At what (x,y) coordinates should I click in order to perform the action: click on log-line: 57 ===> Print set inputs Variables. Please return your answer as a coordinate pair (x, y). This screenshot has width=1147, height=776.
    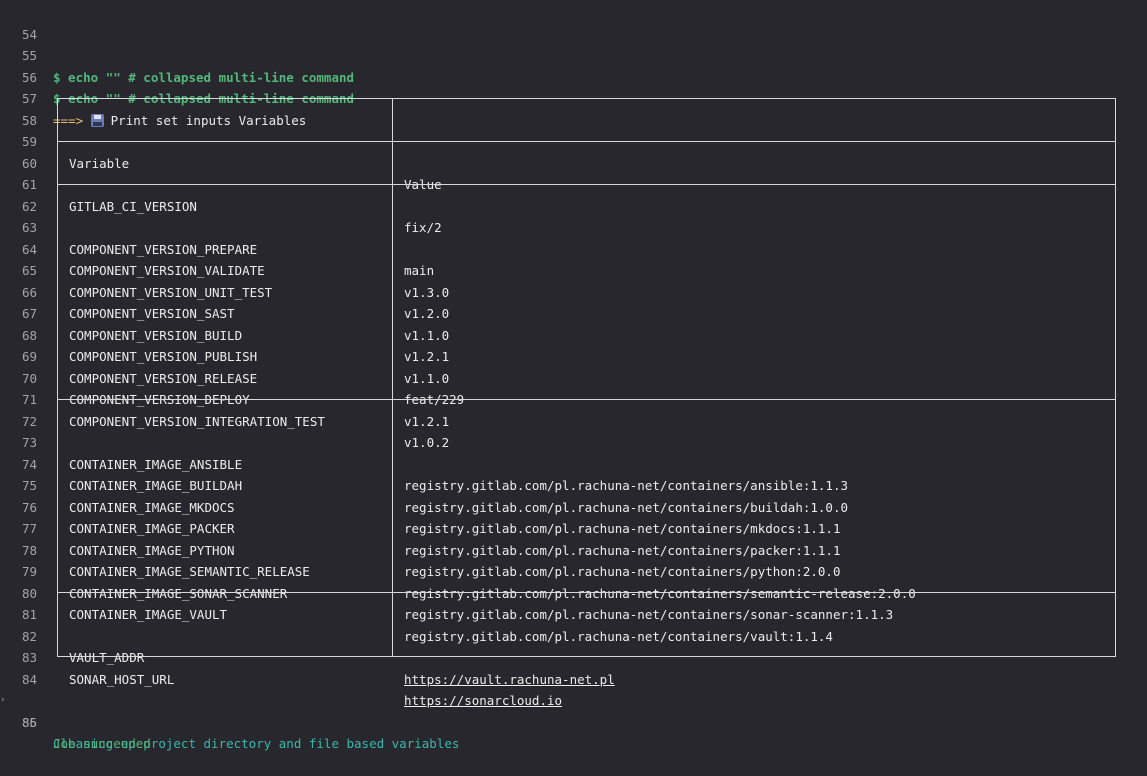
    Looking at the image, I should click on (573, 97).